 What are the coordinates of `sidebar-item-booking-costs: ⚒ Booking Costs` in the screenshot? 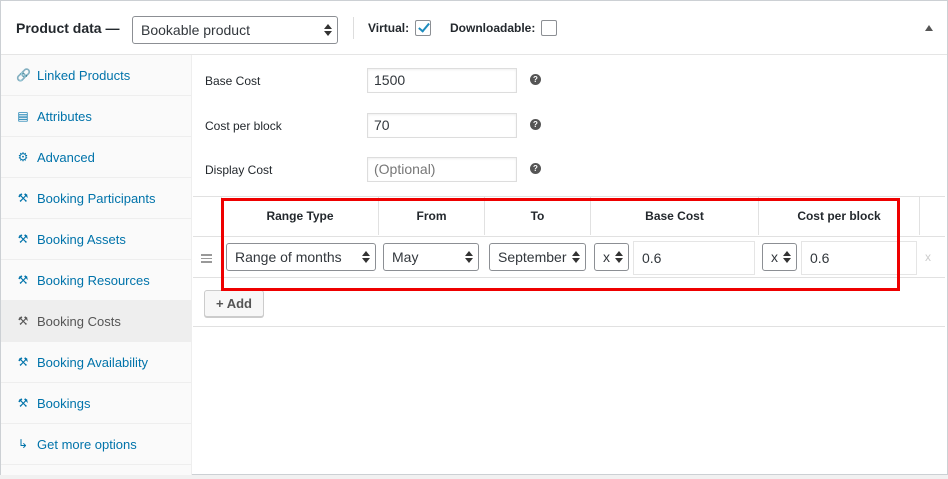 It's located at (96, 321).